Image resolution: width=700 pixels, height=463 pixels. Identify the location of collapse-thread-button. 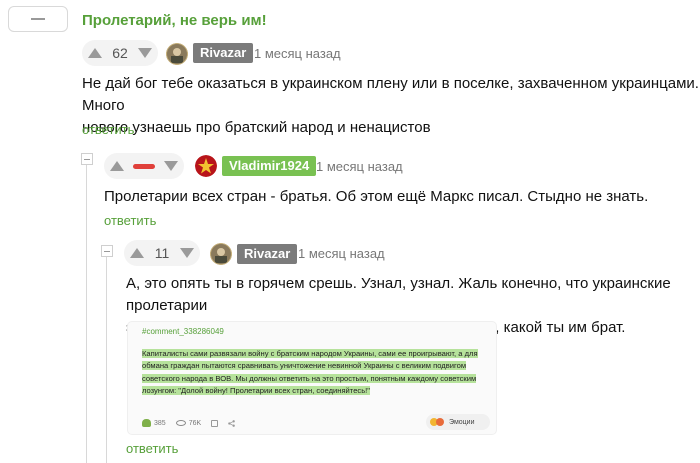
(38, 19).